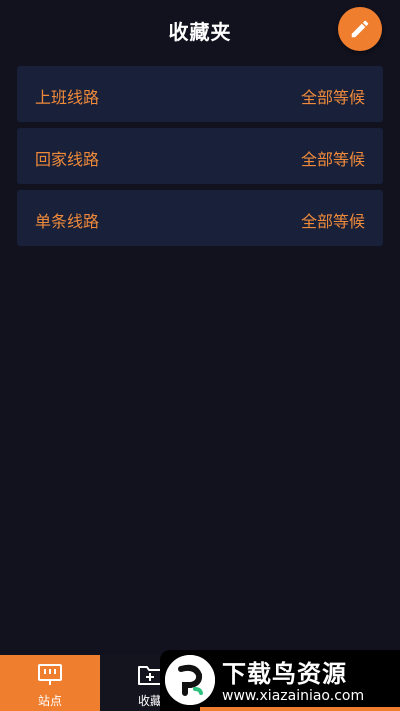 This screenshot has height=711, width=400. I want to click on watermark: 下载鸟资源 www.xiazainiao.com, so click(280, 680).